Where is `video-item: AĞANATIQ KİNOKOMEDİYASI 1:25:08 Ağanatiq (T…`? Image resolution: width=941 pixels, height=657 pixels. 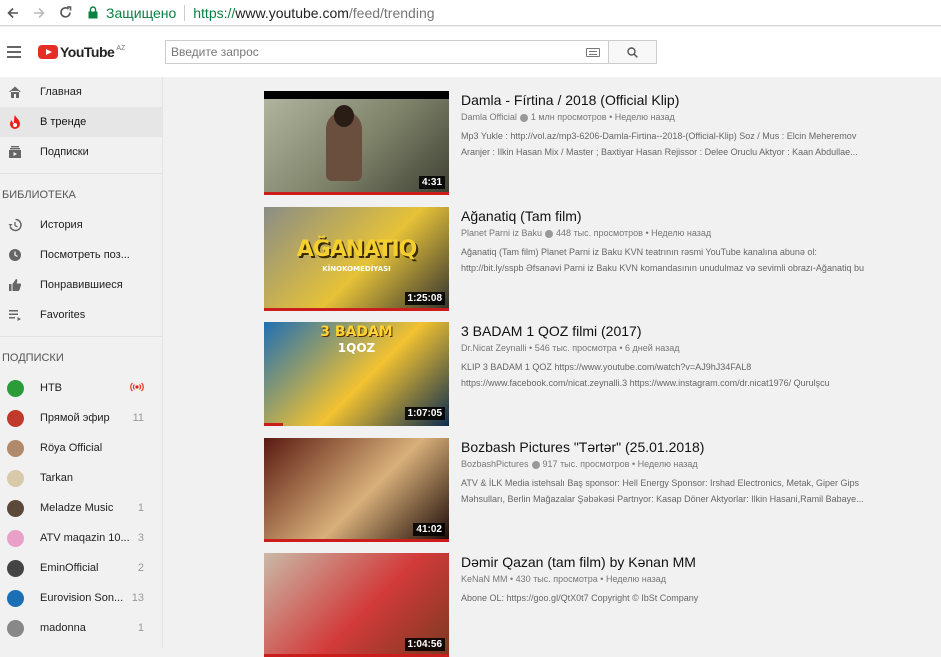 video-item: AĞANATIQ KİNOKOMEDİYASI 1:25:08 Ağanatiq (T… is located at coordinates (587, 259).